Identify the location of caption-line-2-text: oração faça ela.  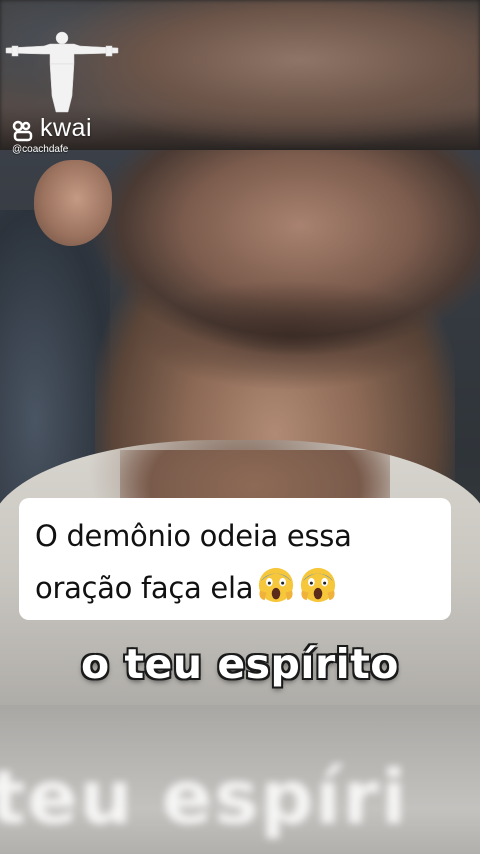
(144, 588).